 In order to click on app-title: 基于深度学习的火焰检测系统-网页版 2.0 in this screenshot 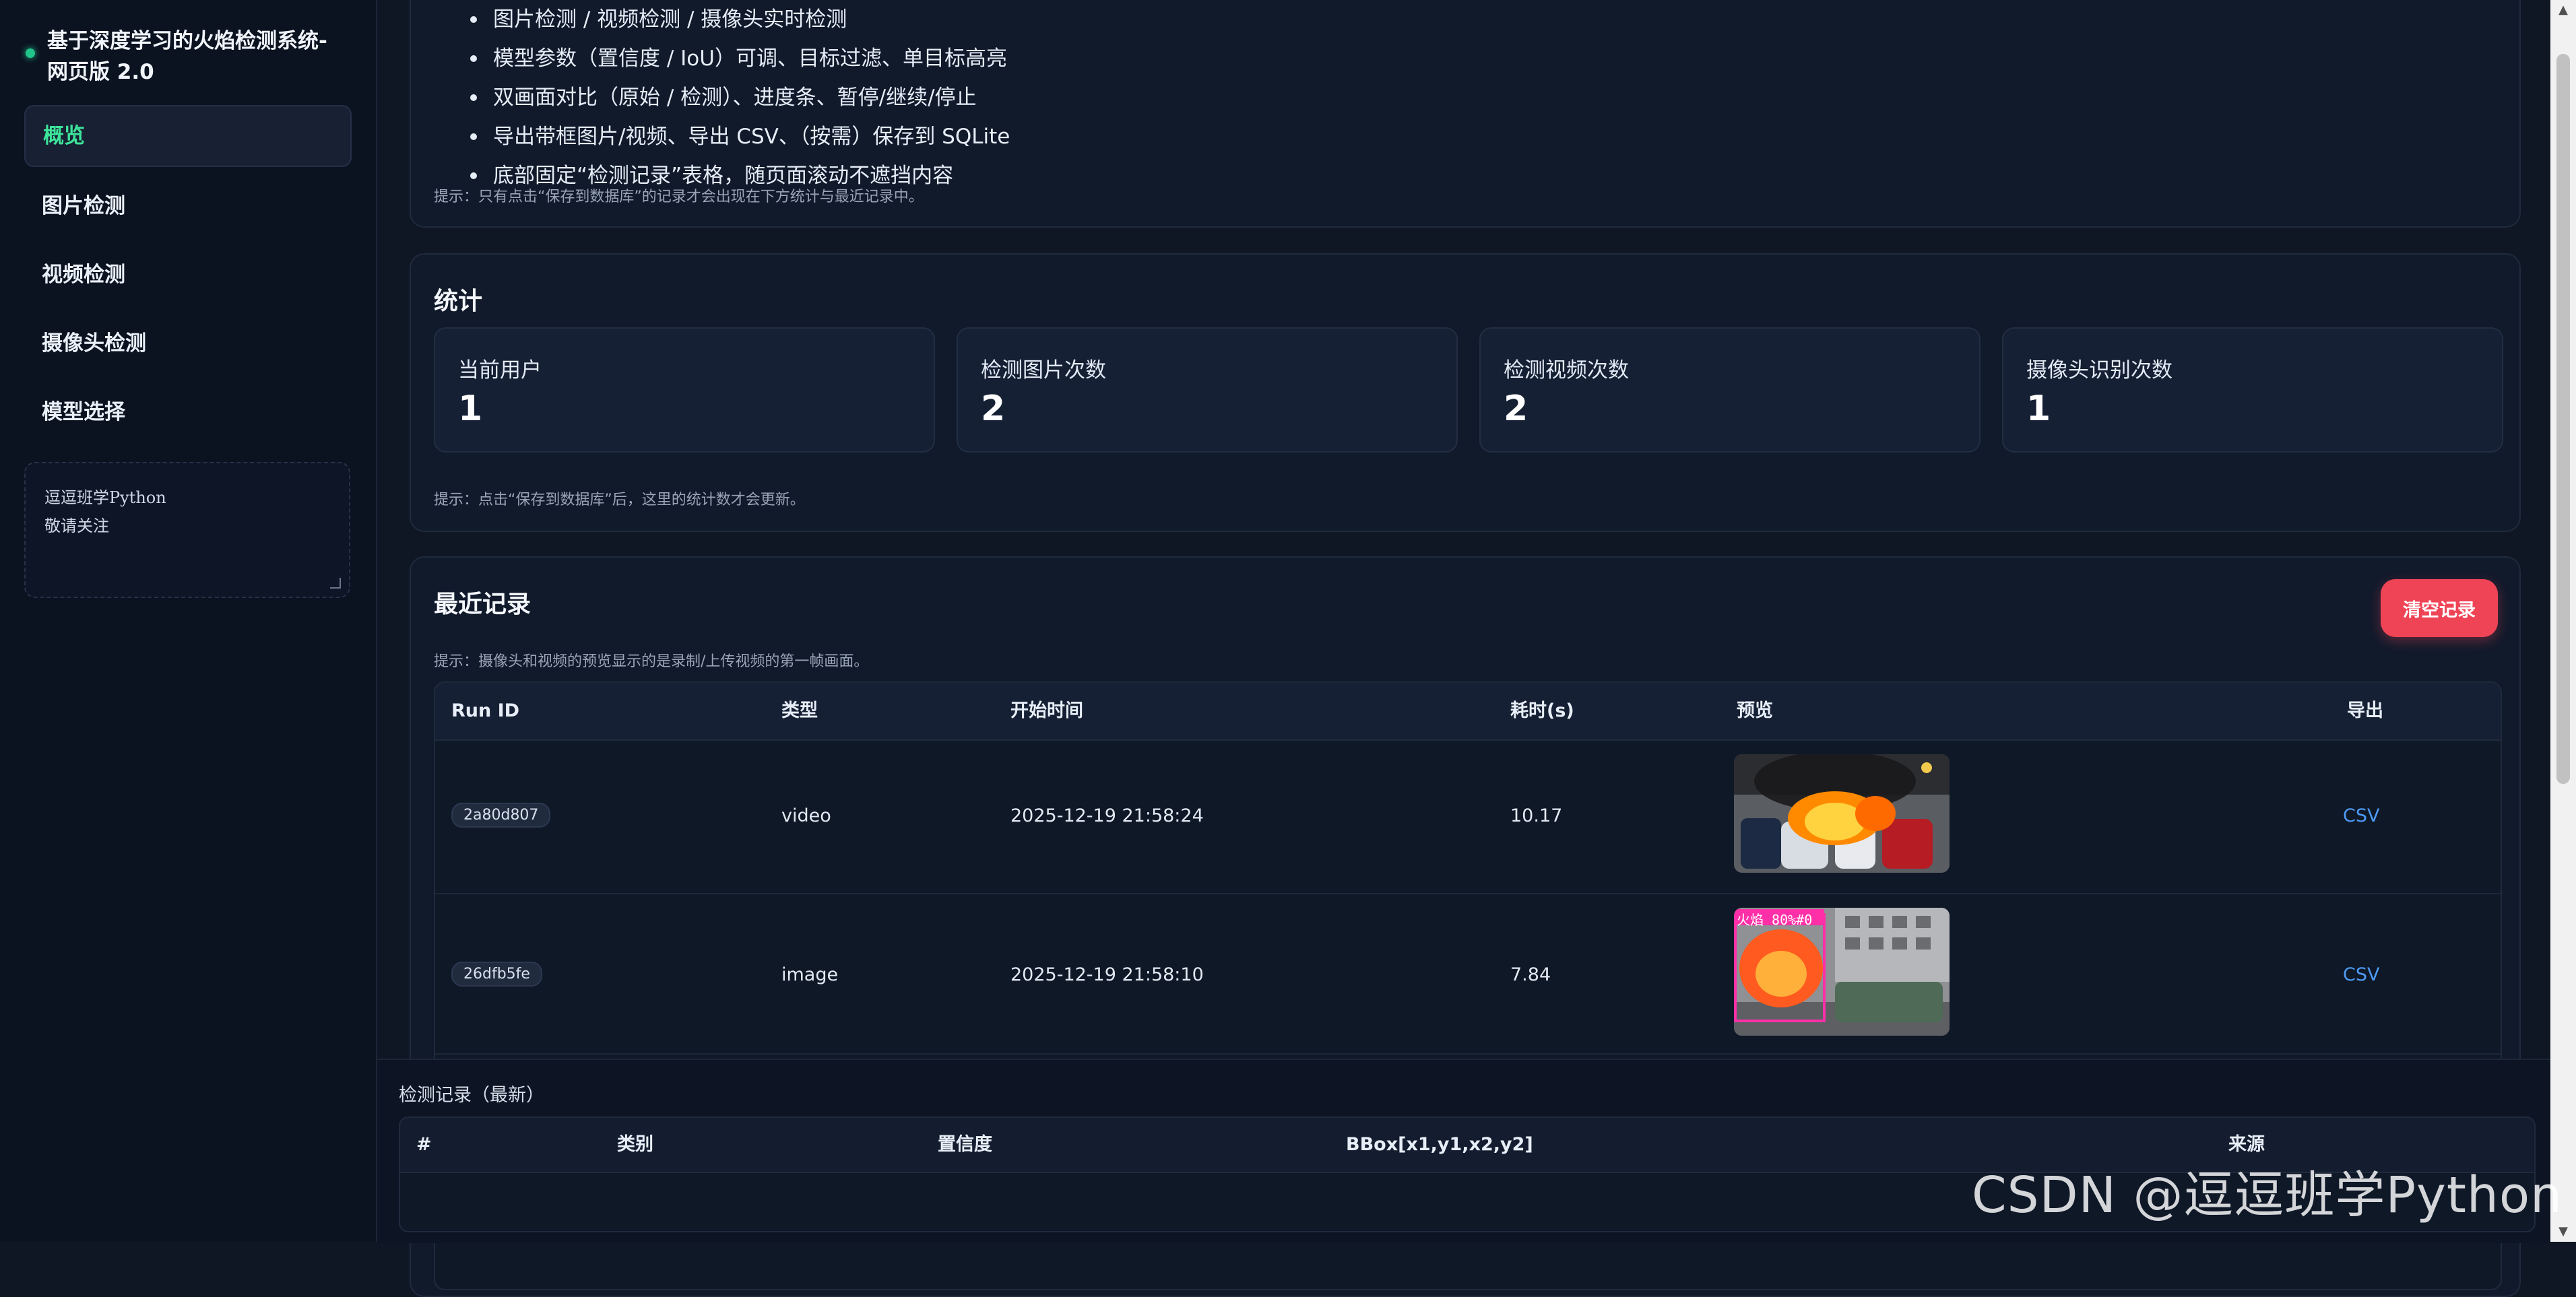, I will do `click(187, 56)`.